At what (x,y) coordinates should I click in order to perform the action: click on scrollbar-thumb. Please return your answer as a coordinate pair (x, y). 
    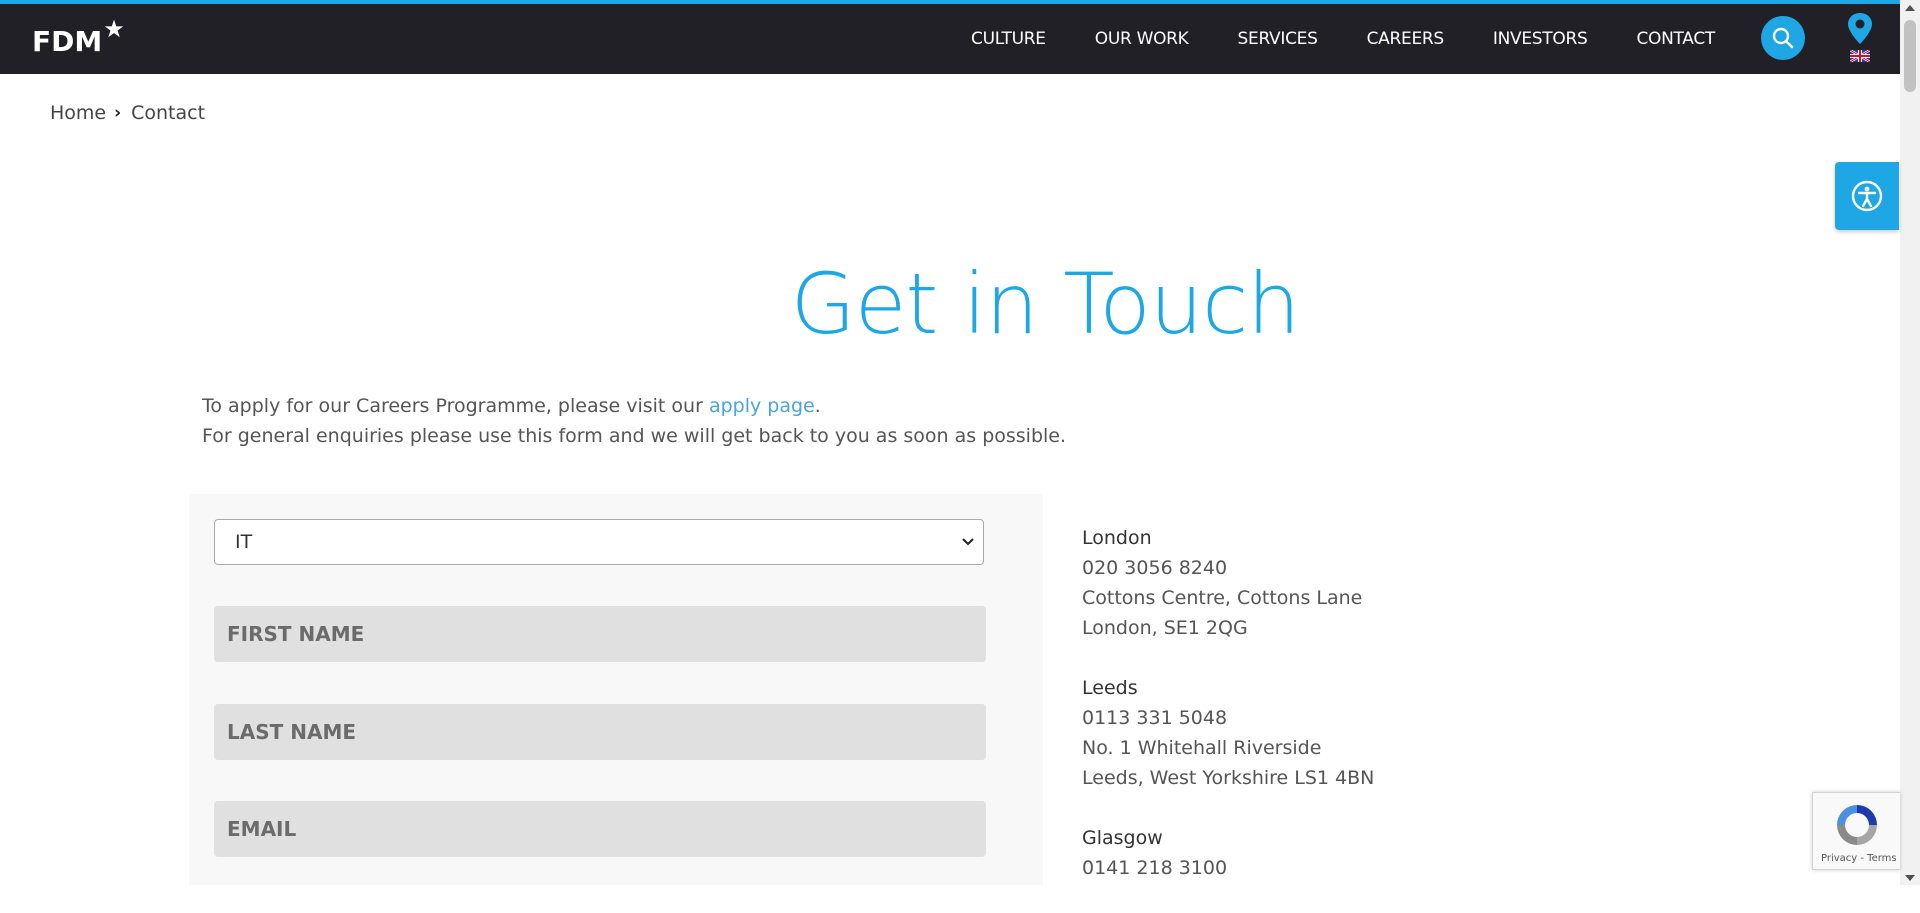
    Looking at the image, I should click on (1910, 56).